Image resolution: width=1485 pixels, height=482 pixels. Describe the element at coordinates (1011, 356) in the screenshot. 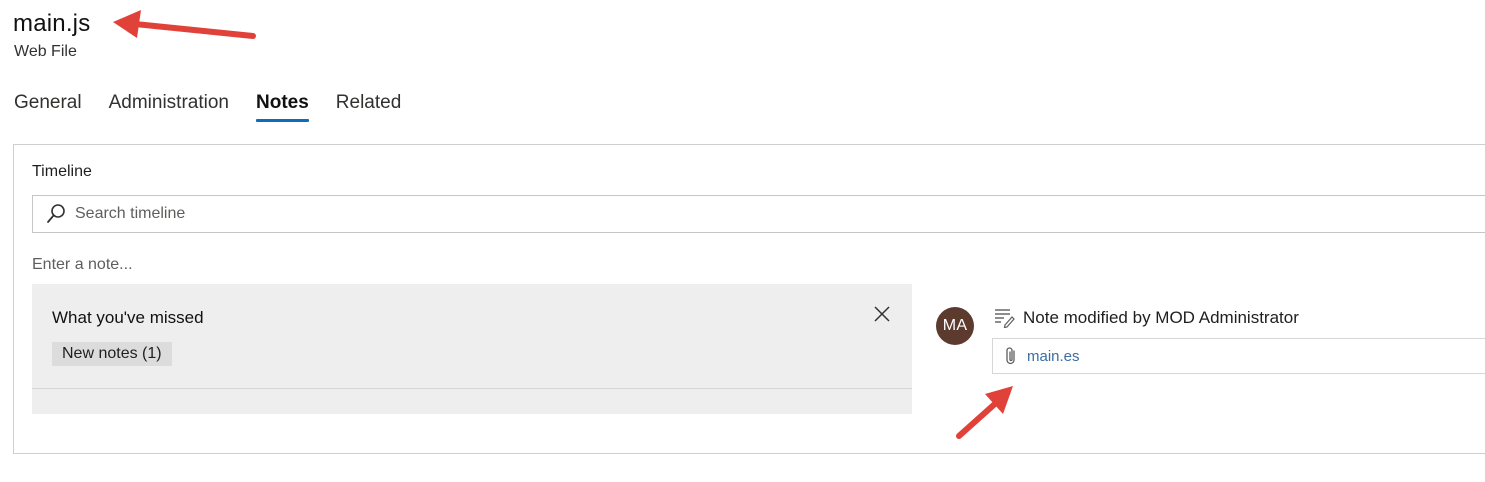

I see `paperclip-icon` at that location.